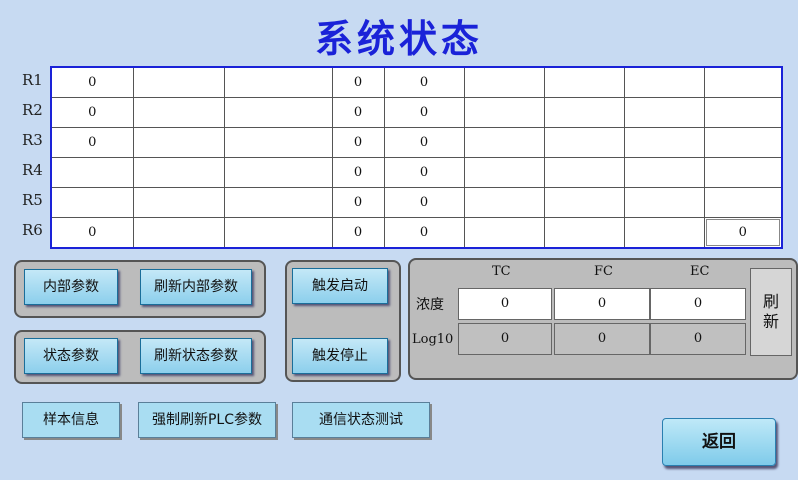 This screenshot has width=798, height=480. Describe the element at coordinates (32, 200) in the screenshot. I see `row-label: R5` at that location.